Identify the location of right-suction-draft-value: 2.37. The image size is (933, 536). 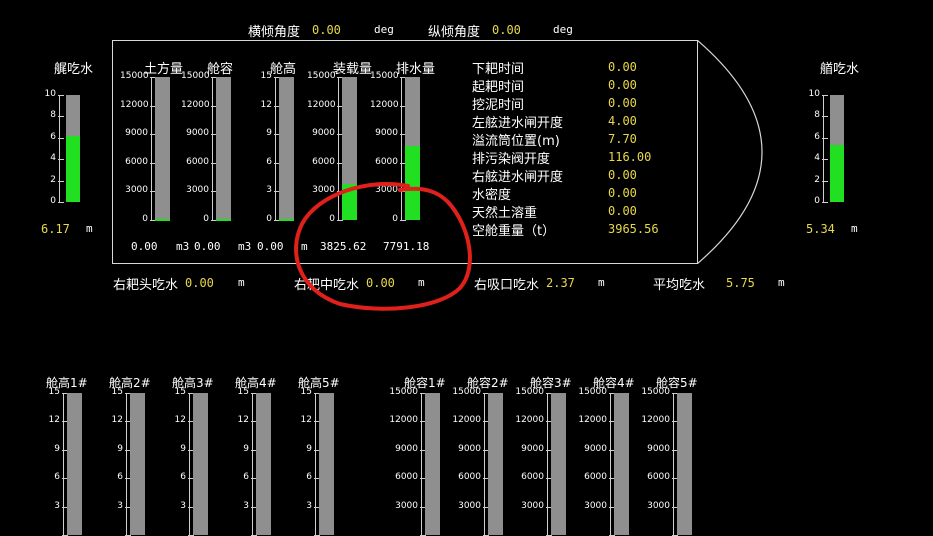
(560, 283).